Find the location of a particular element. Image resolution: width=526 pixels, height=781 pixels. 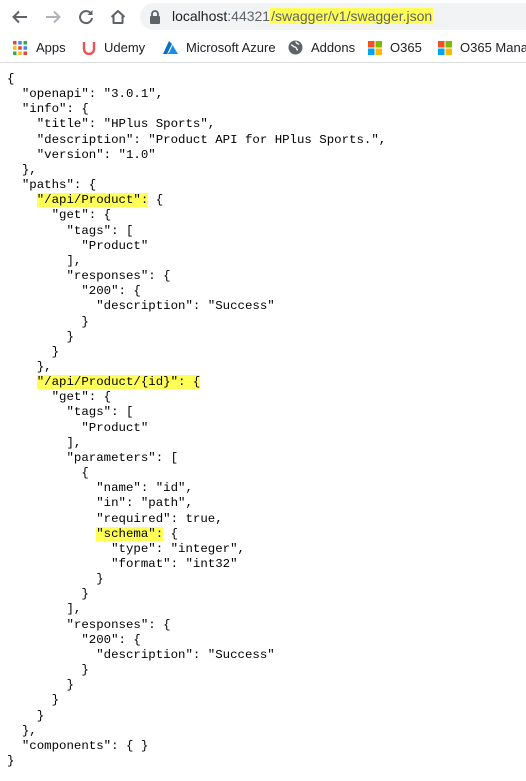

json-line-text: "/api/Product": { is located at coordinates (100, 200).